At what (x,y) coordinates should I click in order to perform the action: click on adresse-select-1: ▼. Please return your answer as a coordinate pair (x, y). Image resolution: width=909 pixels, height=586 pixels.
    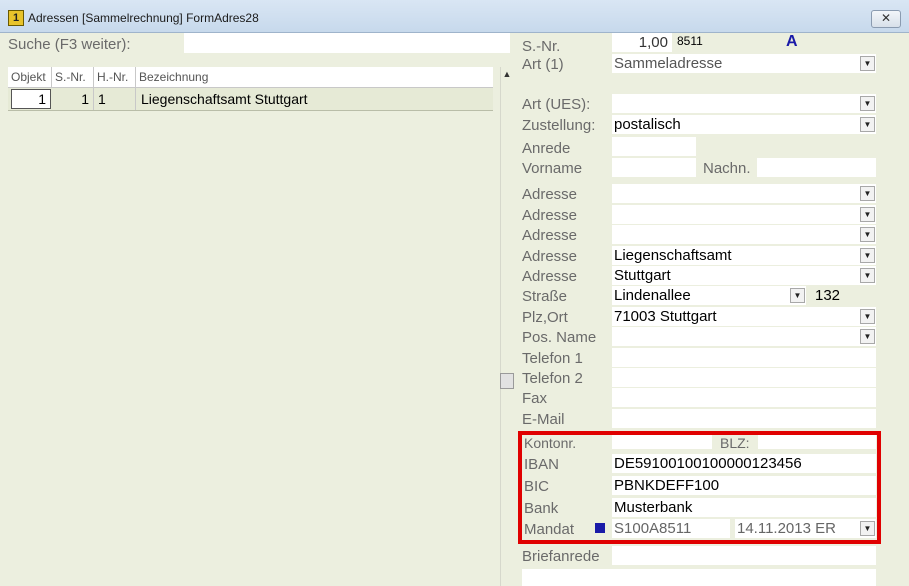
    Looking at the image, I should click on (744, 193).